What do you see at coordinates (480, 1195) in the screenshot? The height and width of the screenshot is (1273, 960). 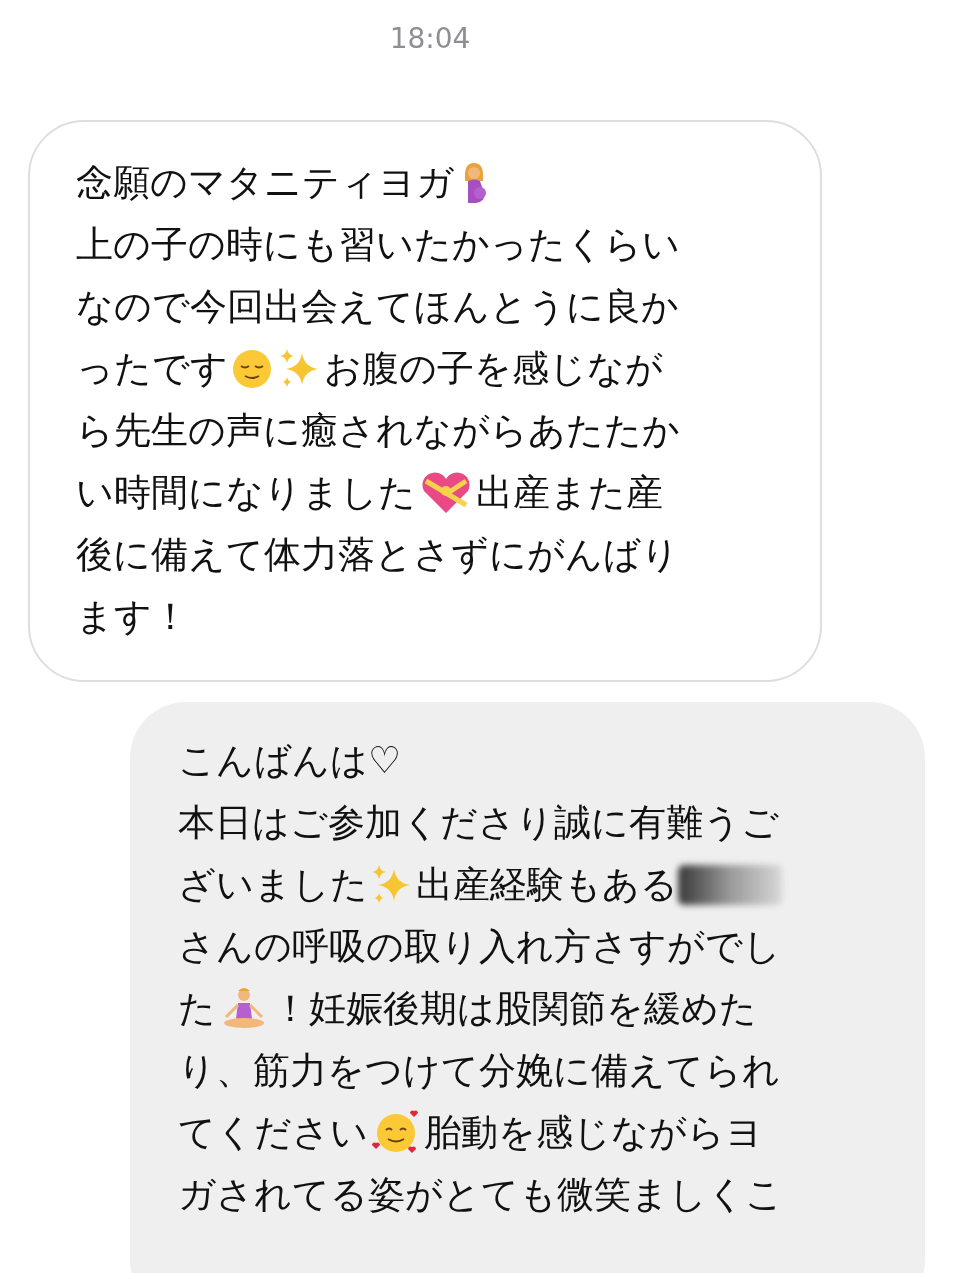 I see `message-text: ガされてる姿がとても微笑ましくこ` at bounding box center [480, 1195].